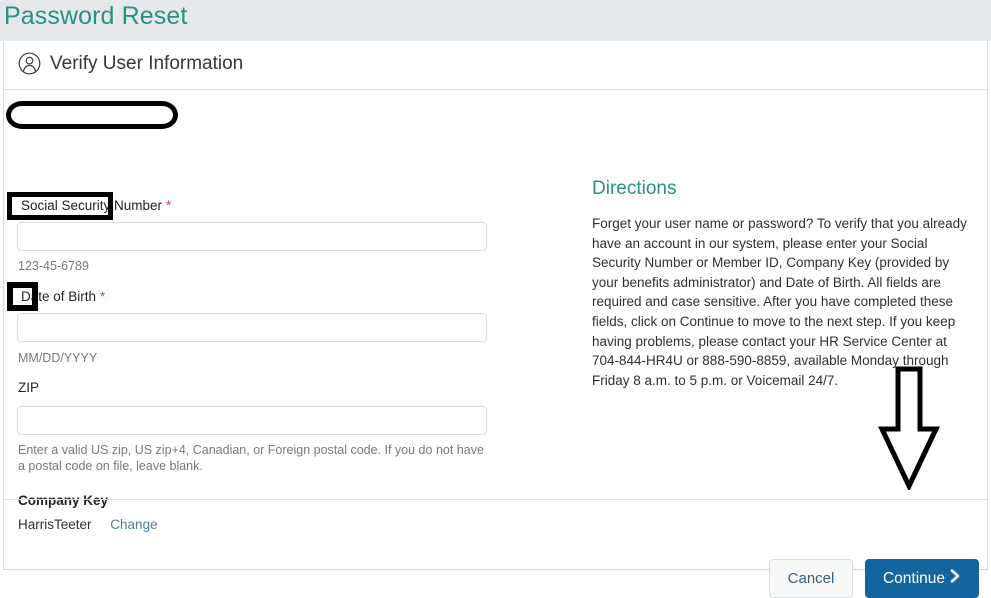  Describe the element at coordinates (252, 236) in the screenshot. I see `ssn-input` at that location.